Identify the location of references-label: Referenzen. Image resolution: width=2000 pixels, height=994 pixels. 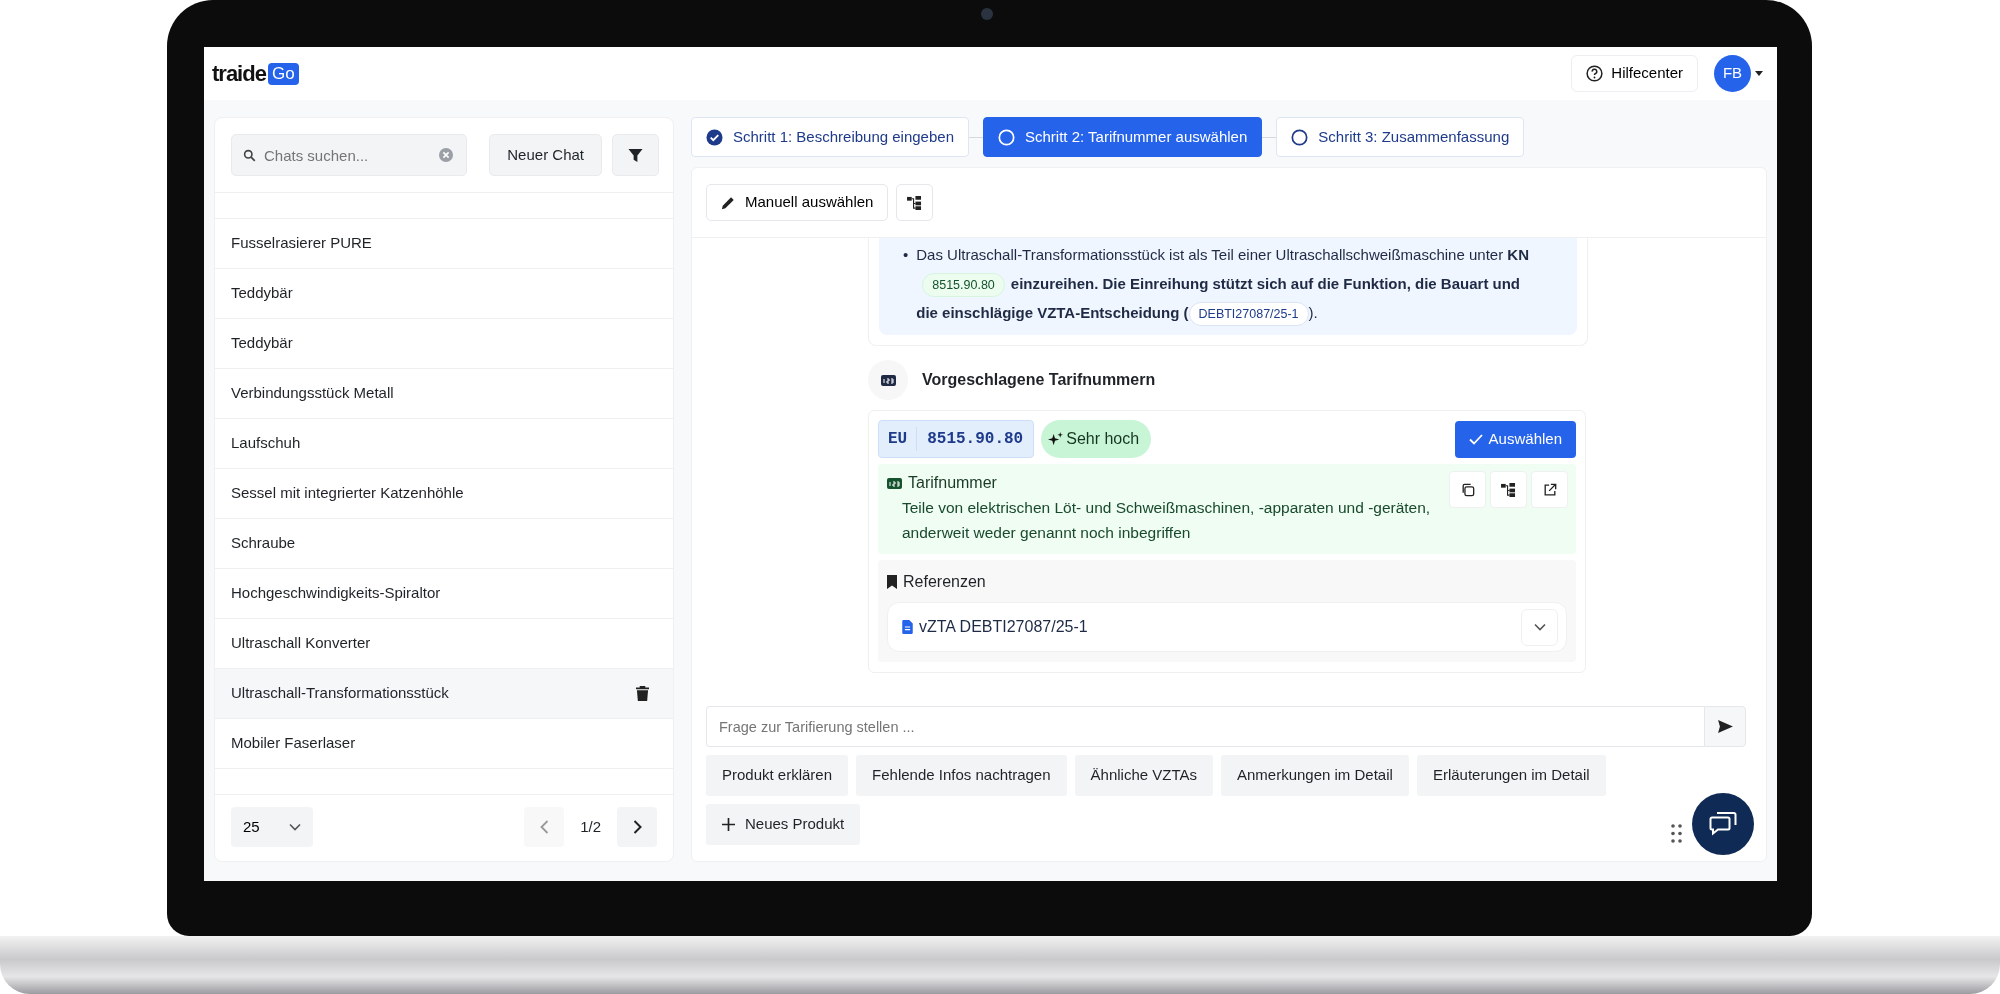
(944, 582).